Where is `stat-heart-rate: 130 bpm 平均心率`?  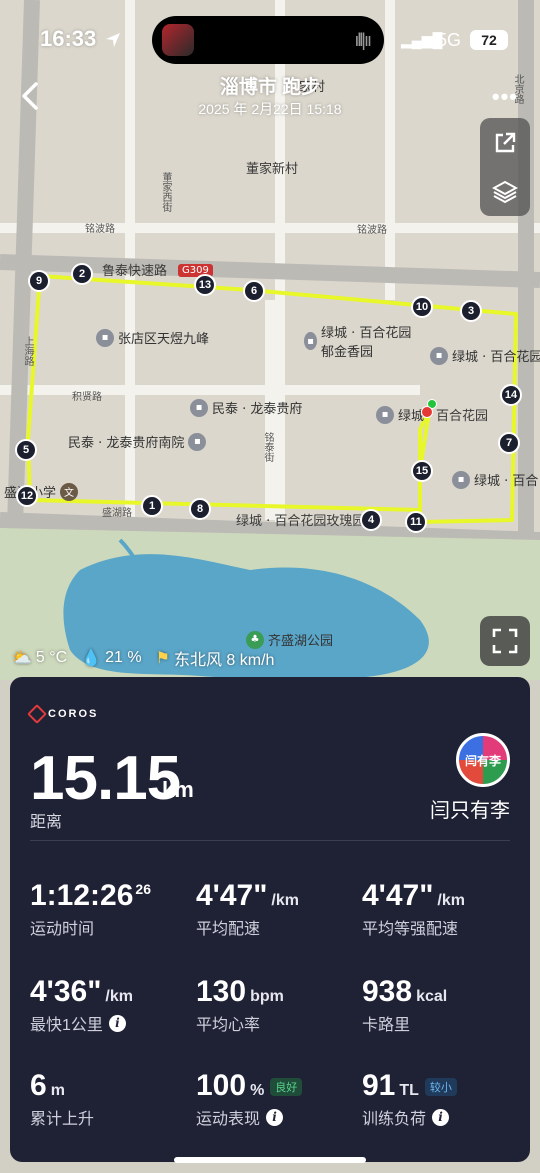
stat-heart-rate: 130 bpm 平均心率 is located at coordinates (240, 1004).